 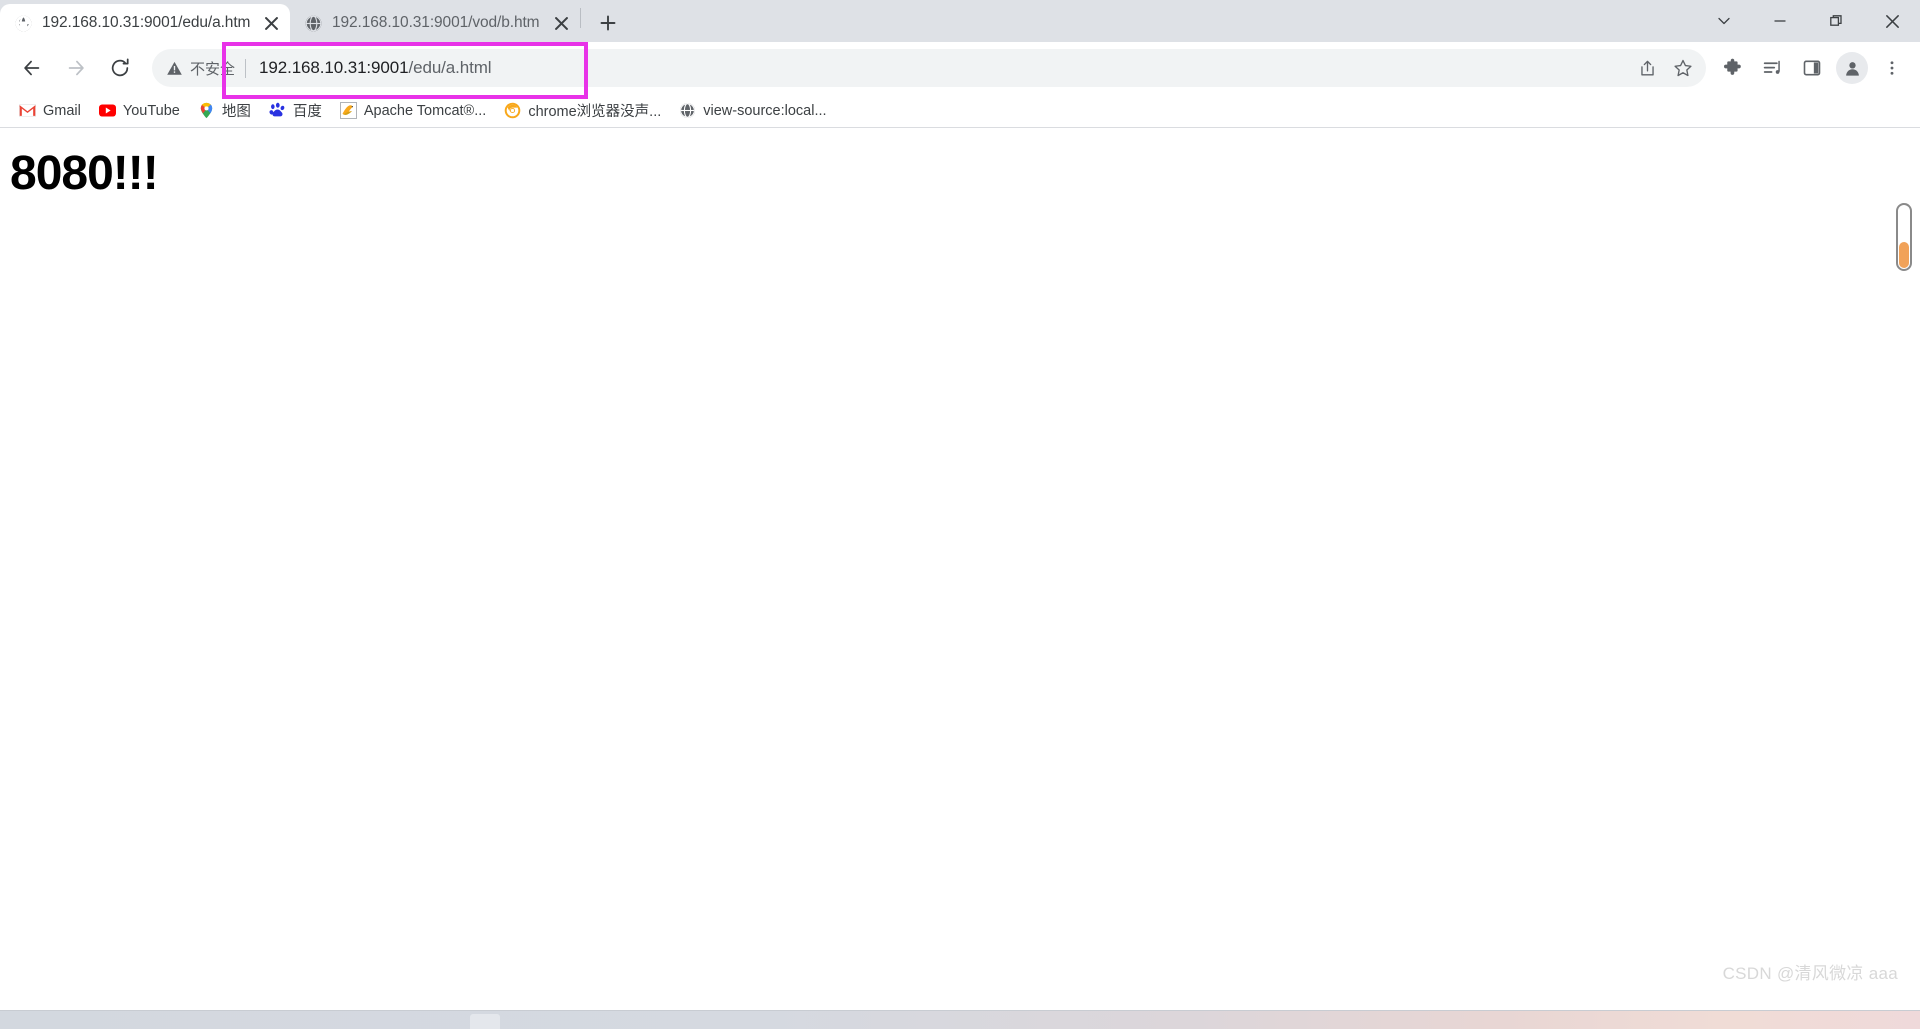 What do you see at coordinates (1772, 68) in the screenshot?
I see `media-control-icon` at bounding box center [1772, 68].